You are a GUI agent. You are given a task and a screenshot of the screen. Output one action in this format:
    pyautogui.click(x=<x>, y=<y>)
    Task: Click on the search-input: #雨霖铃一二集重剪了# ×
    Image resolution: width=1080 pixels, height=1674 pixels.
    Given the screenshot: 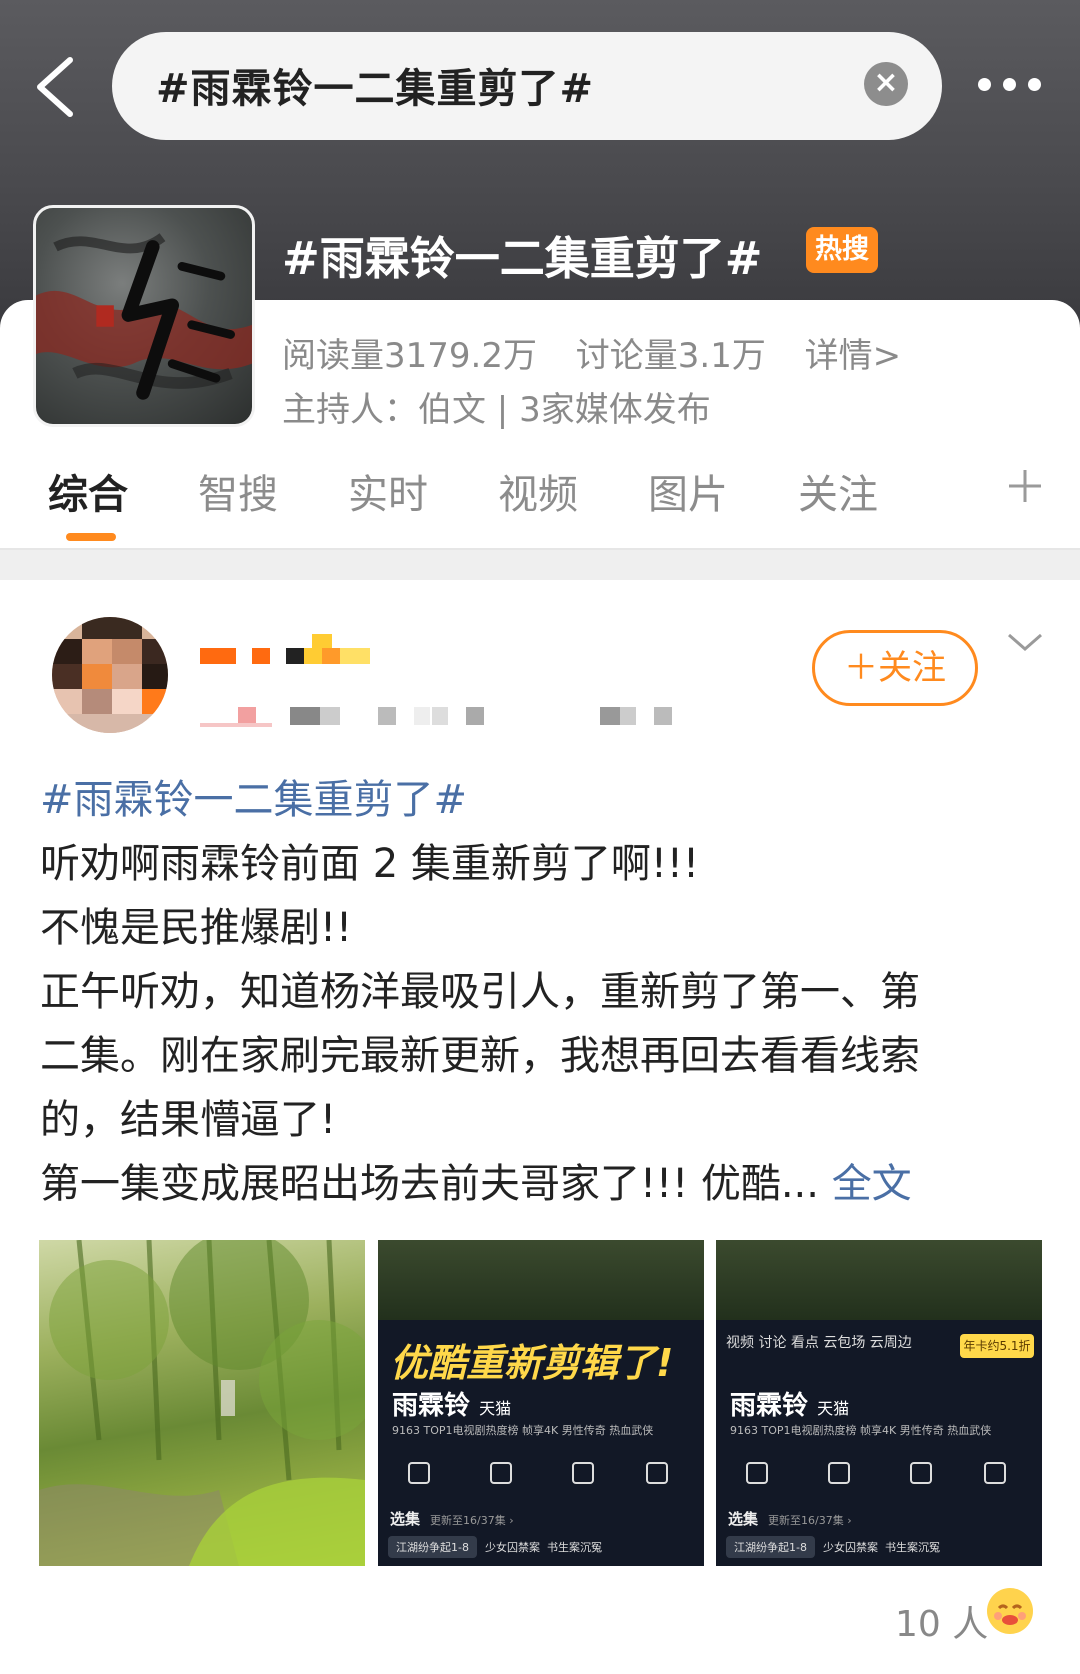 What is the action you would take?
    pyautogui.click(x=527, y=86)
    